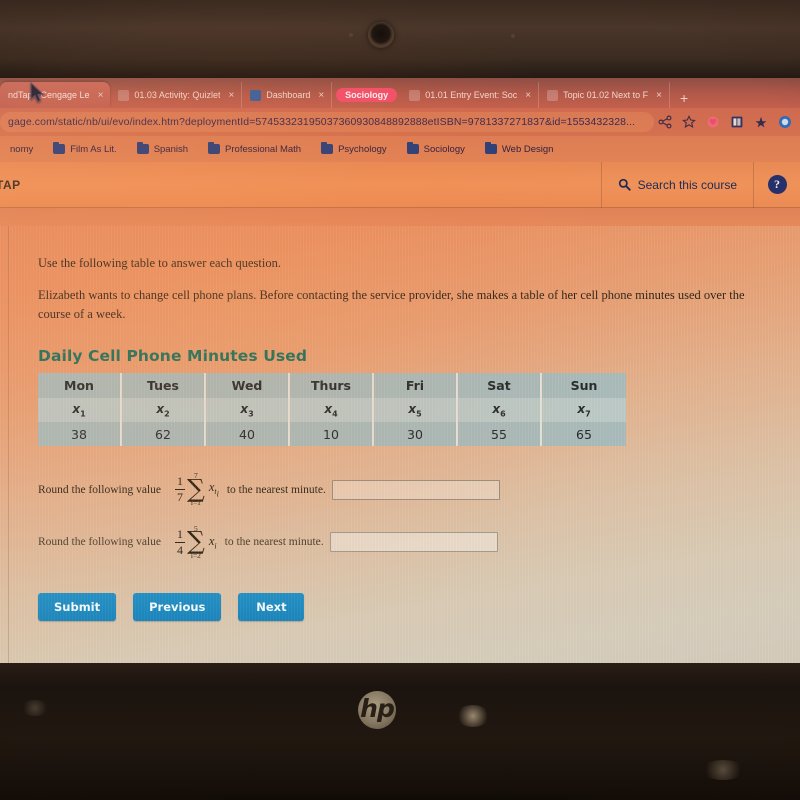 This screenshot has width=800, height=800. I want to click on extension-book-icon, so click(737, 122).